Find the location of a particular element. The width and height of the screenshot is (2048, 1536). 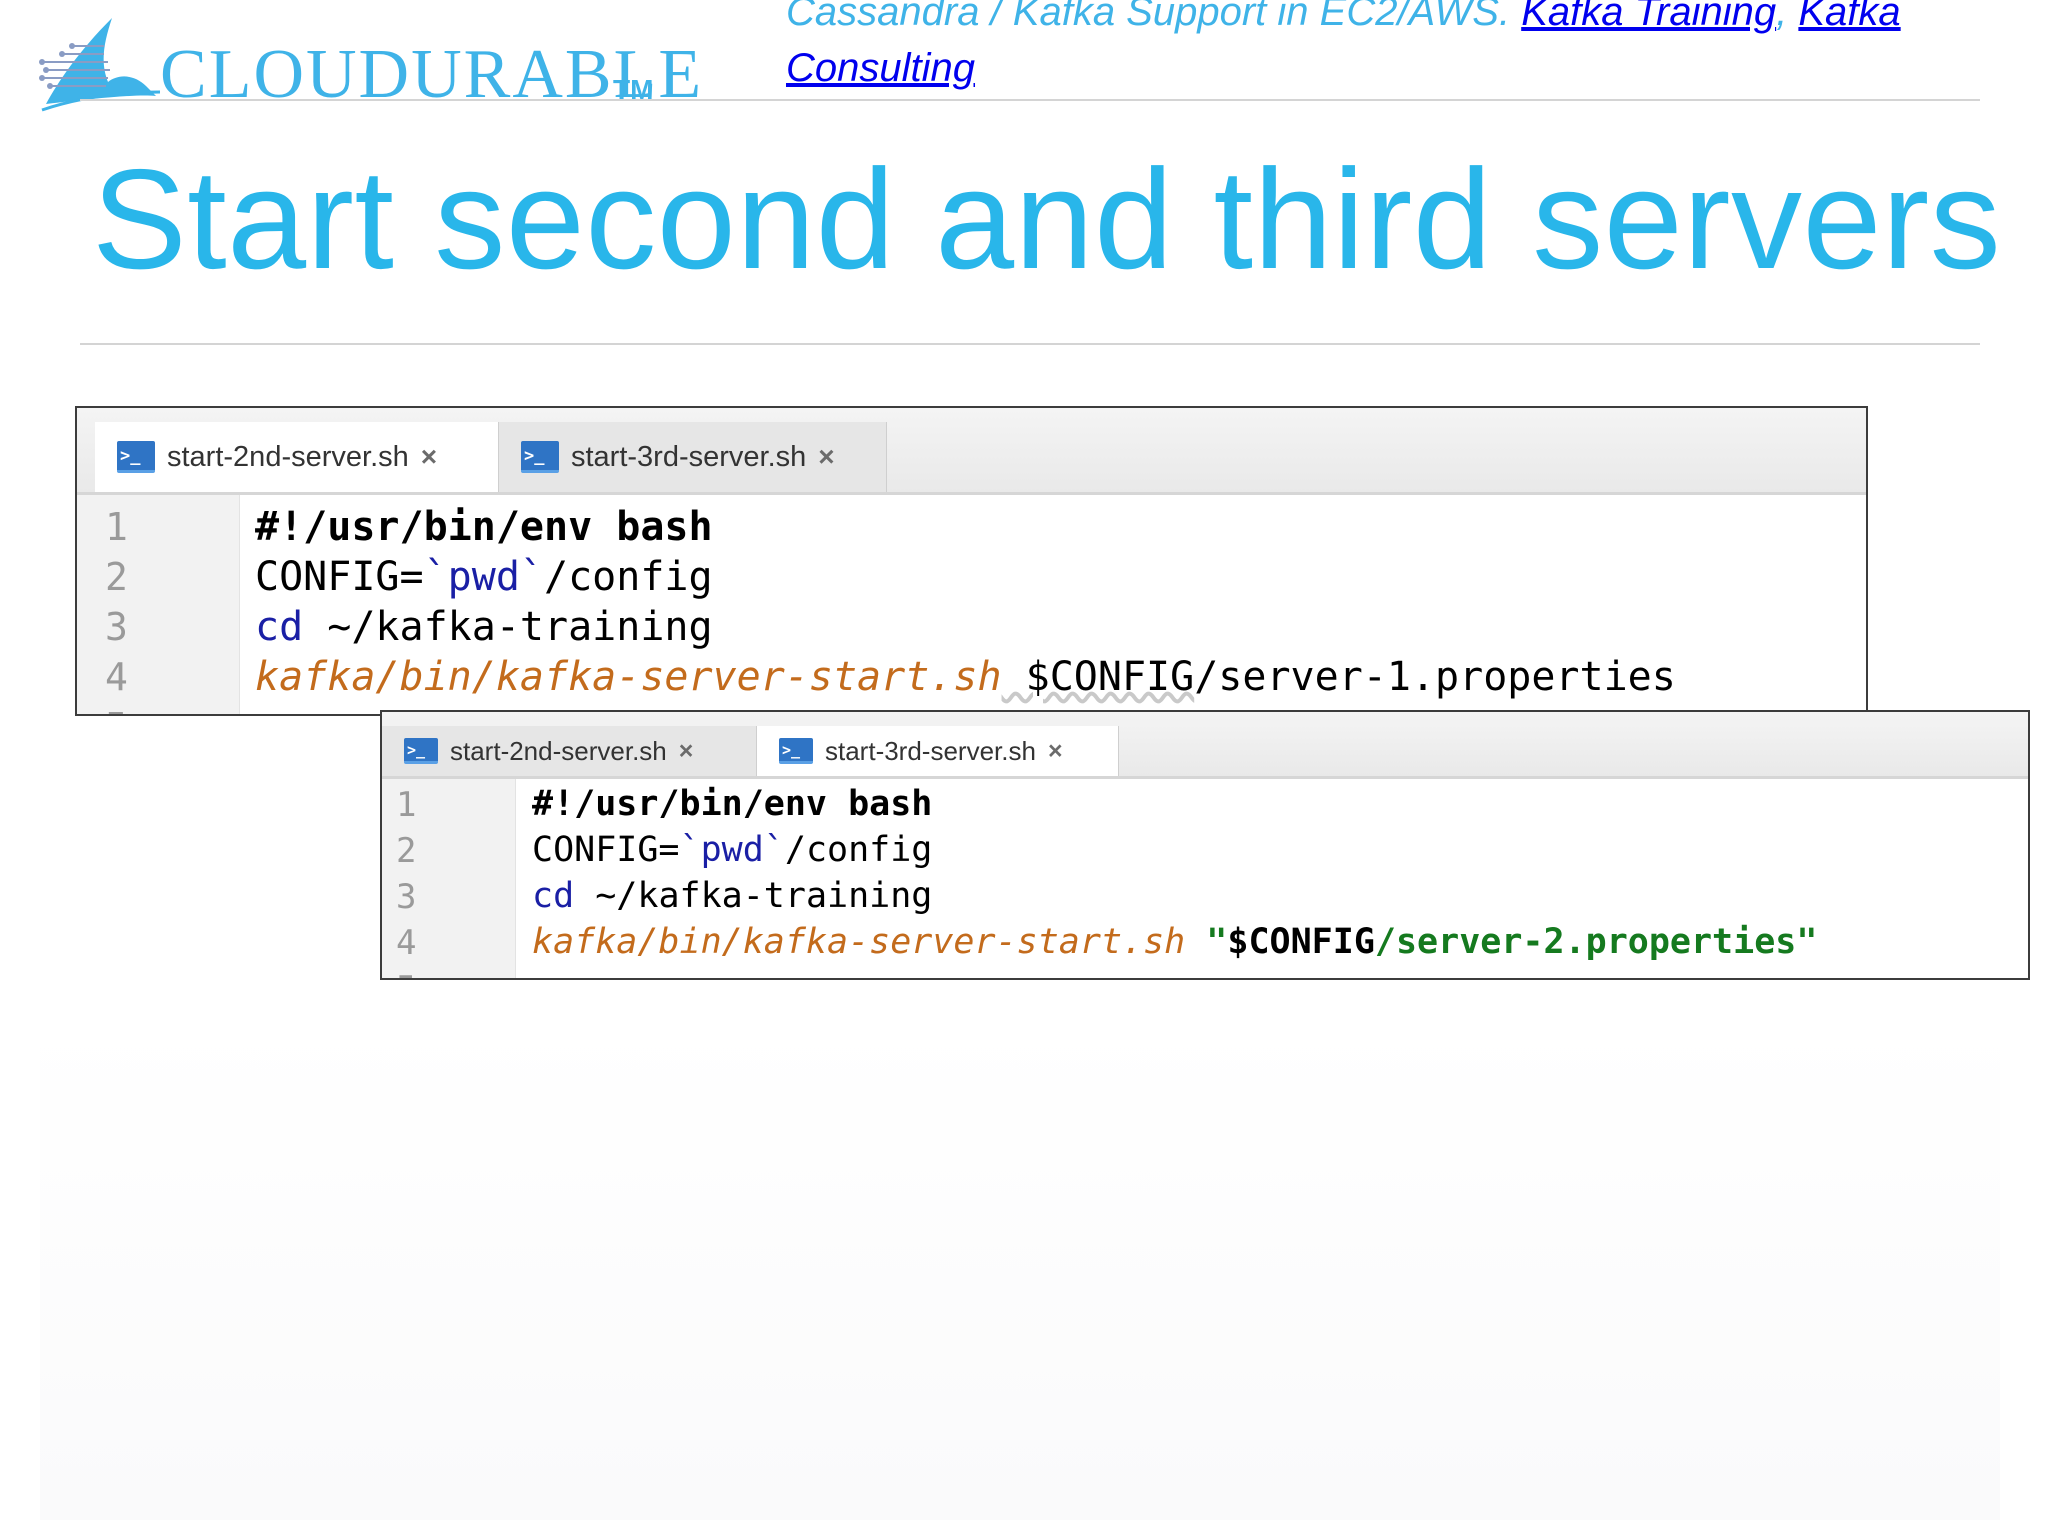

kafka-training-link: Kafka Training is located at coordinates (1648, 17).